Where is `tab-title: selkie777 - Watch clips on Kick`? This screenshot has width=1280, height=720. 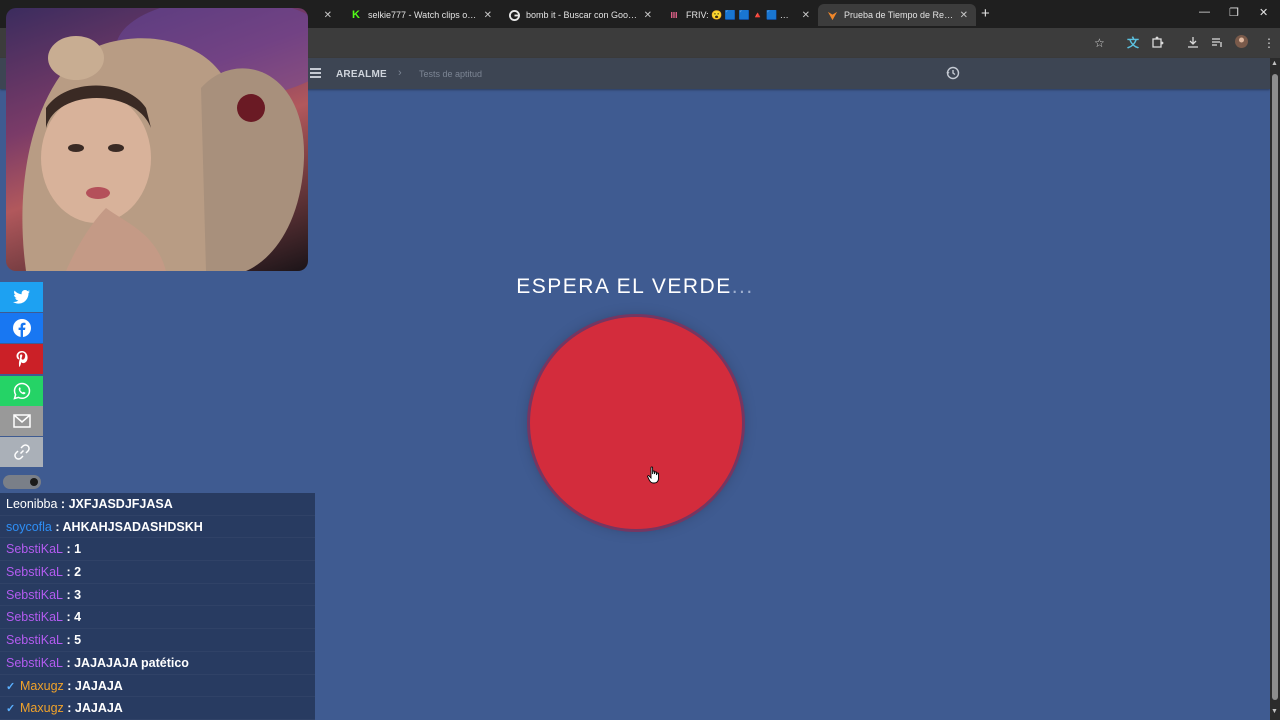 tab-title: selkie777 - Watch clips on Kick is located at coordinates (423, 15).